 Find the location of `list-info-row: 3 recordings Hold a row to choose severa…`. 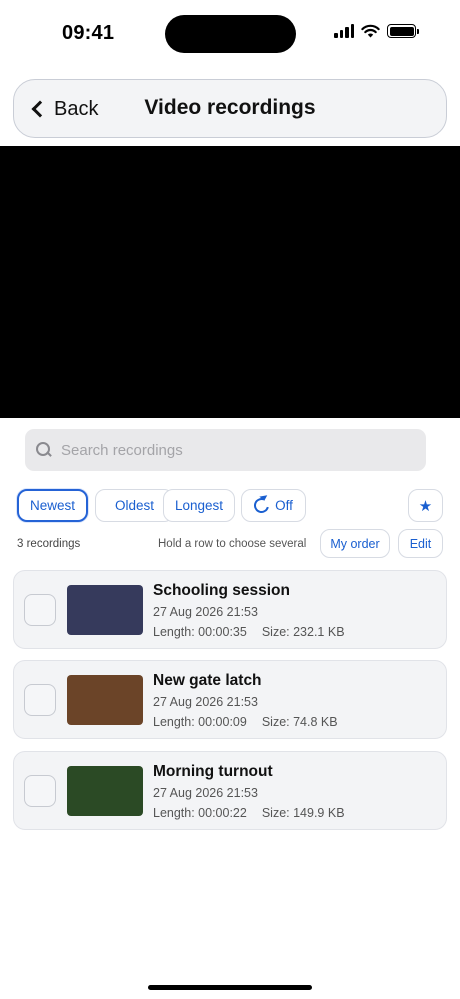

list-info-row: 3 recordings Hold a row to choose severa… is located at coordinates (230, 544).